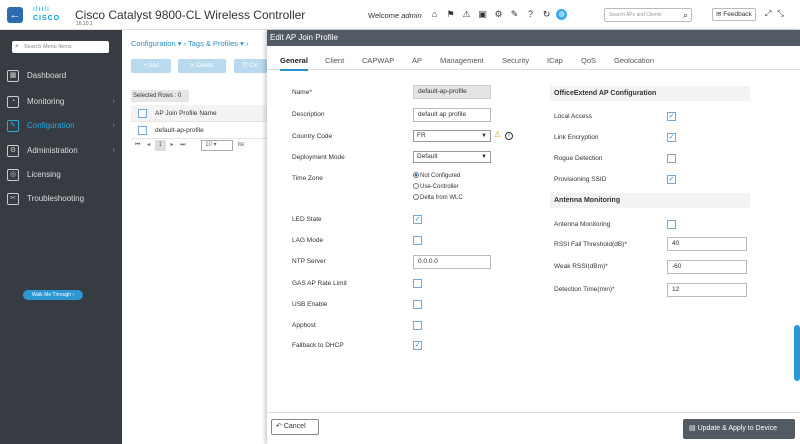  What do you see at coordinates (671, 137) in the screenshot?
I see `link-encryption-checkbox: ✓` at bounding box center [671, 137].